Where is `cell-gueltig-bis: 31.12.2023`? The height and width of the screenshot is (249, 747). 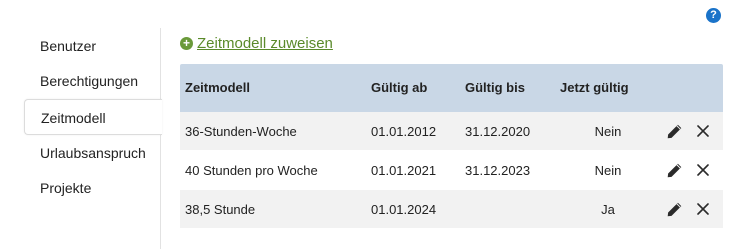
cell-gueltig-bis: 31.12.2023 is located at coordinates (498, 170).